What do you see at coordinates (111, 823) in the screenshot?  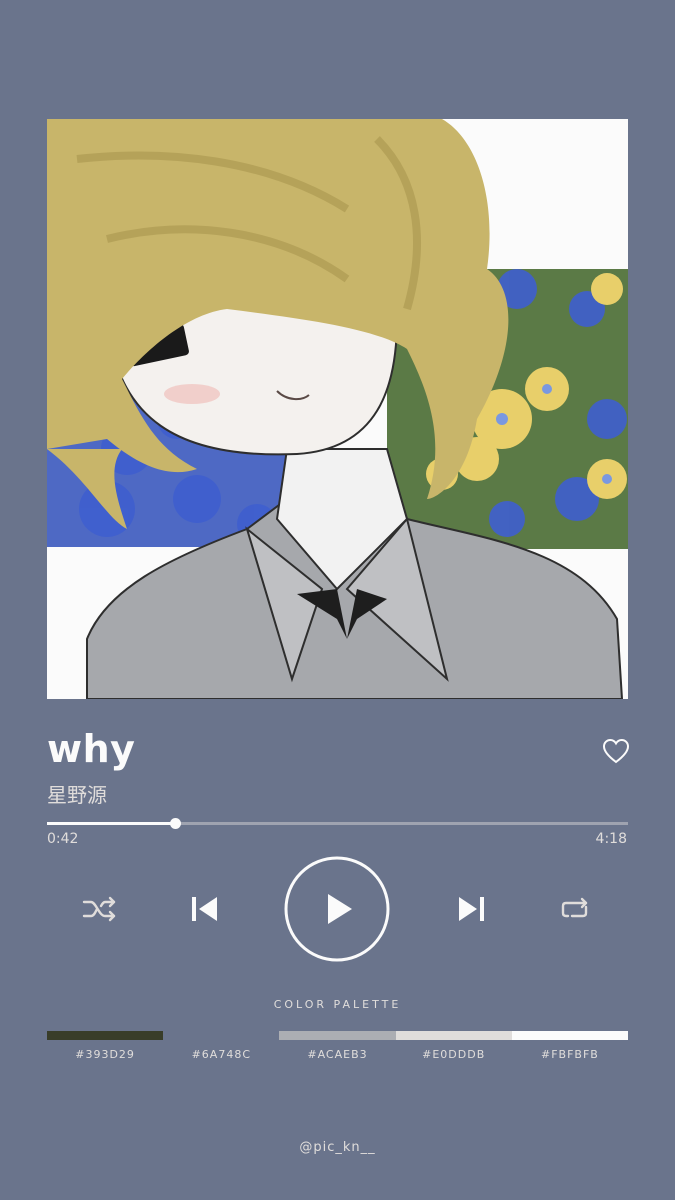 I see `progress-fill` at bounding box center [111, 823].